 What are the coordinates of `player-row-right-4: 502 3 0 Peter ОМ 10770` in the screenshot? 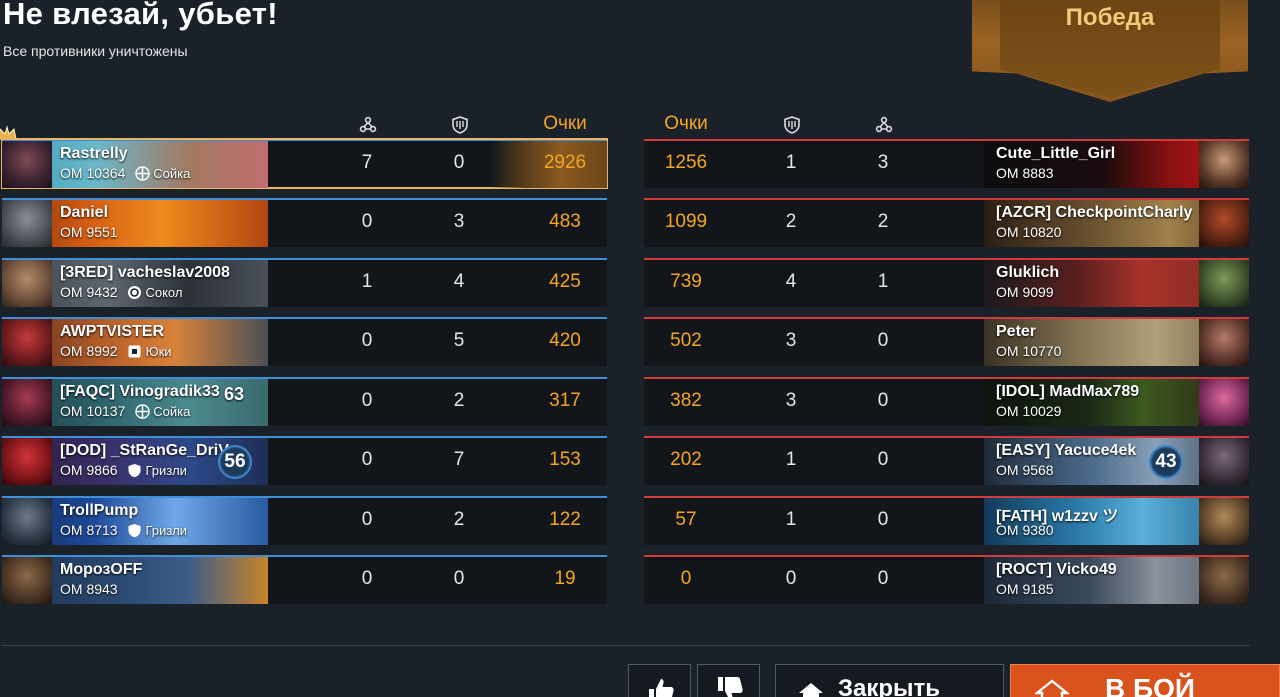 It's located at (946, 341).